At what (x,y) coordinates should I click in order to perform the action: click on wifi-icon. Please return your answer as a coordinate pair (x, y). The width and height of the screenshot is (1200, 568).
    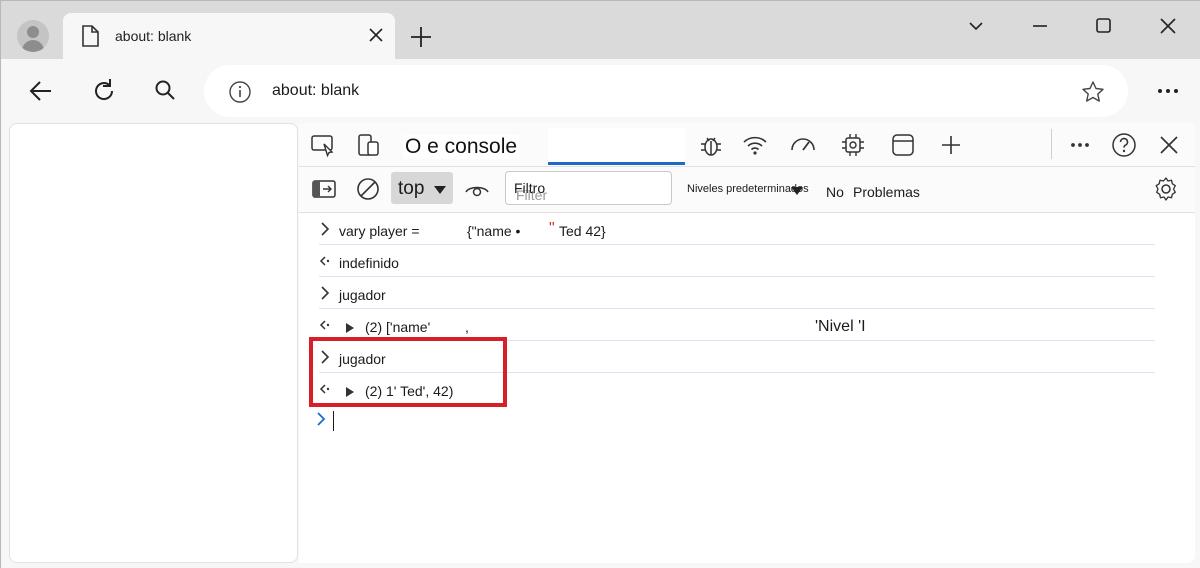
    Looking at the image, I should click on (755, 145).